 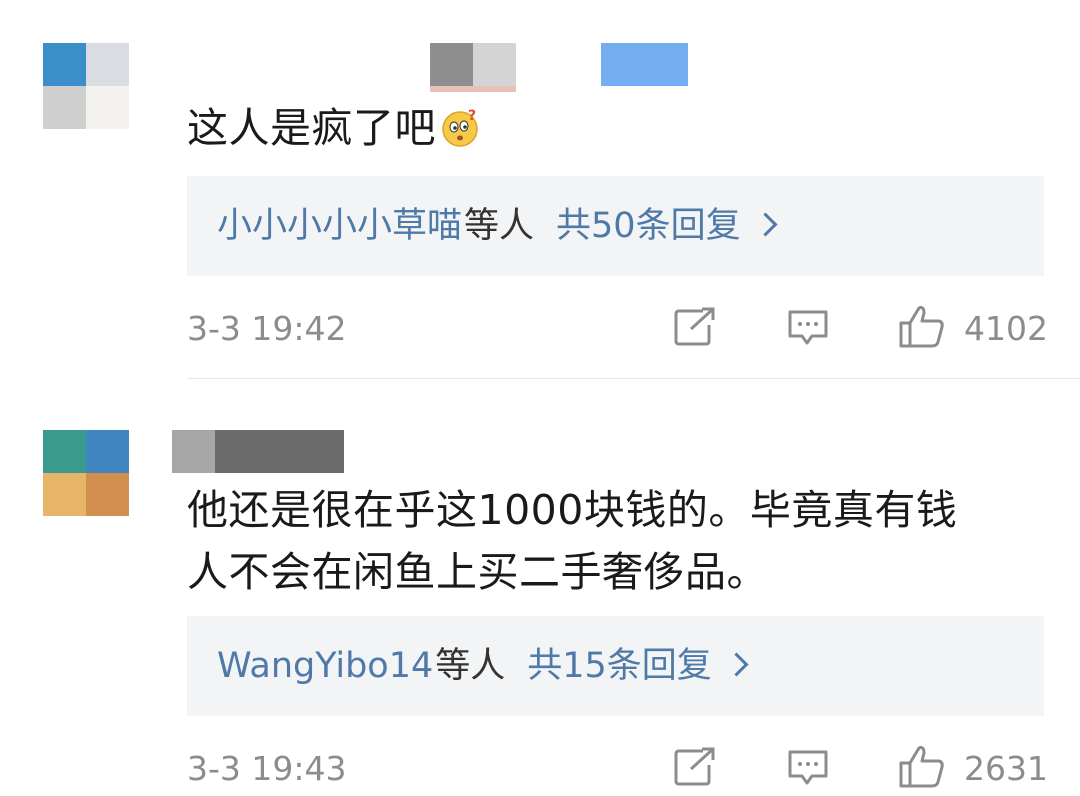 What do you see at coordinates (1006, 768) in the screenshot?
I see `like-count: 2631` at bounding box center [1006, 768].